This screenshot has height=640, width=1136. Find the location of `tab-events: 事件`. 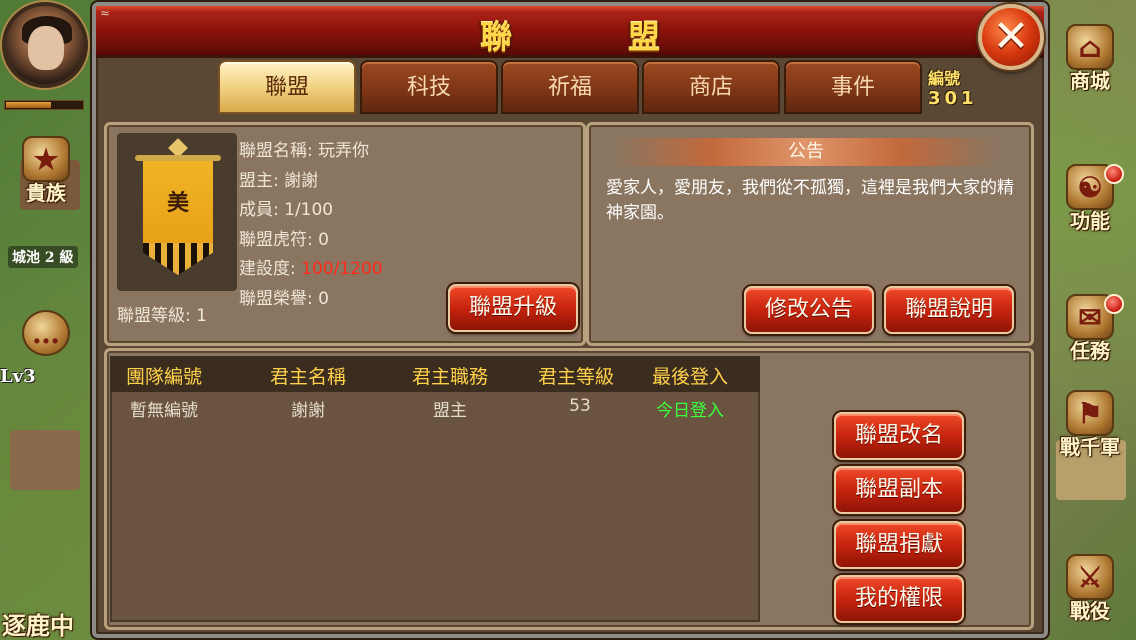

tab-events: 事件 is located at coordinates (853, 87).